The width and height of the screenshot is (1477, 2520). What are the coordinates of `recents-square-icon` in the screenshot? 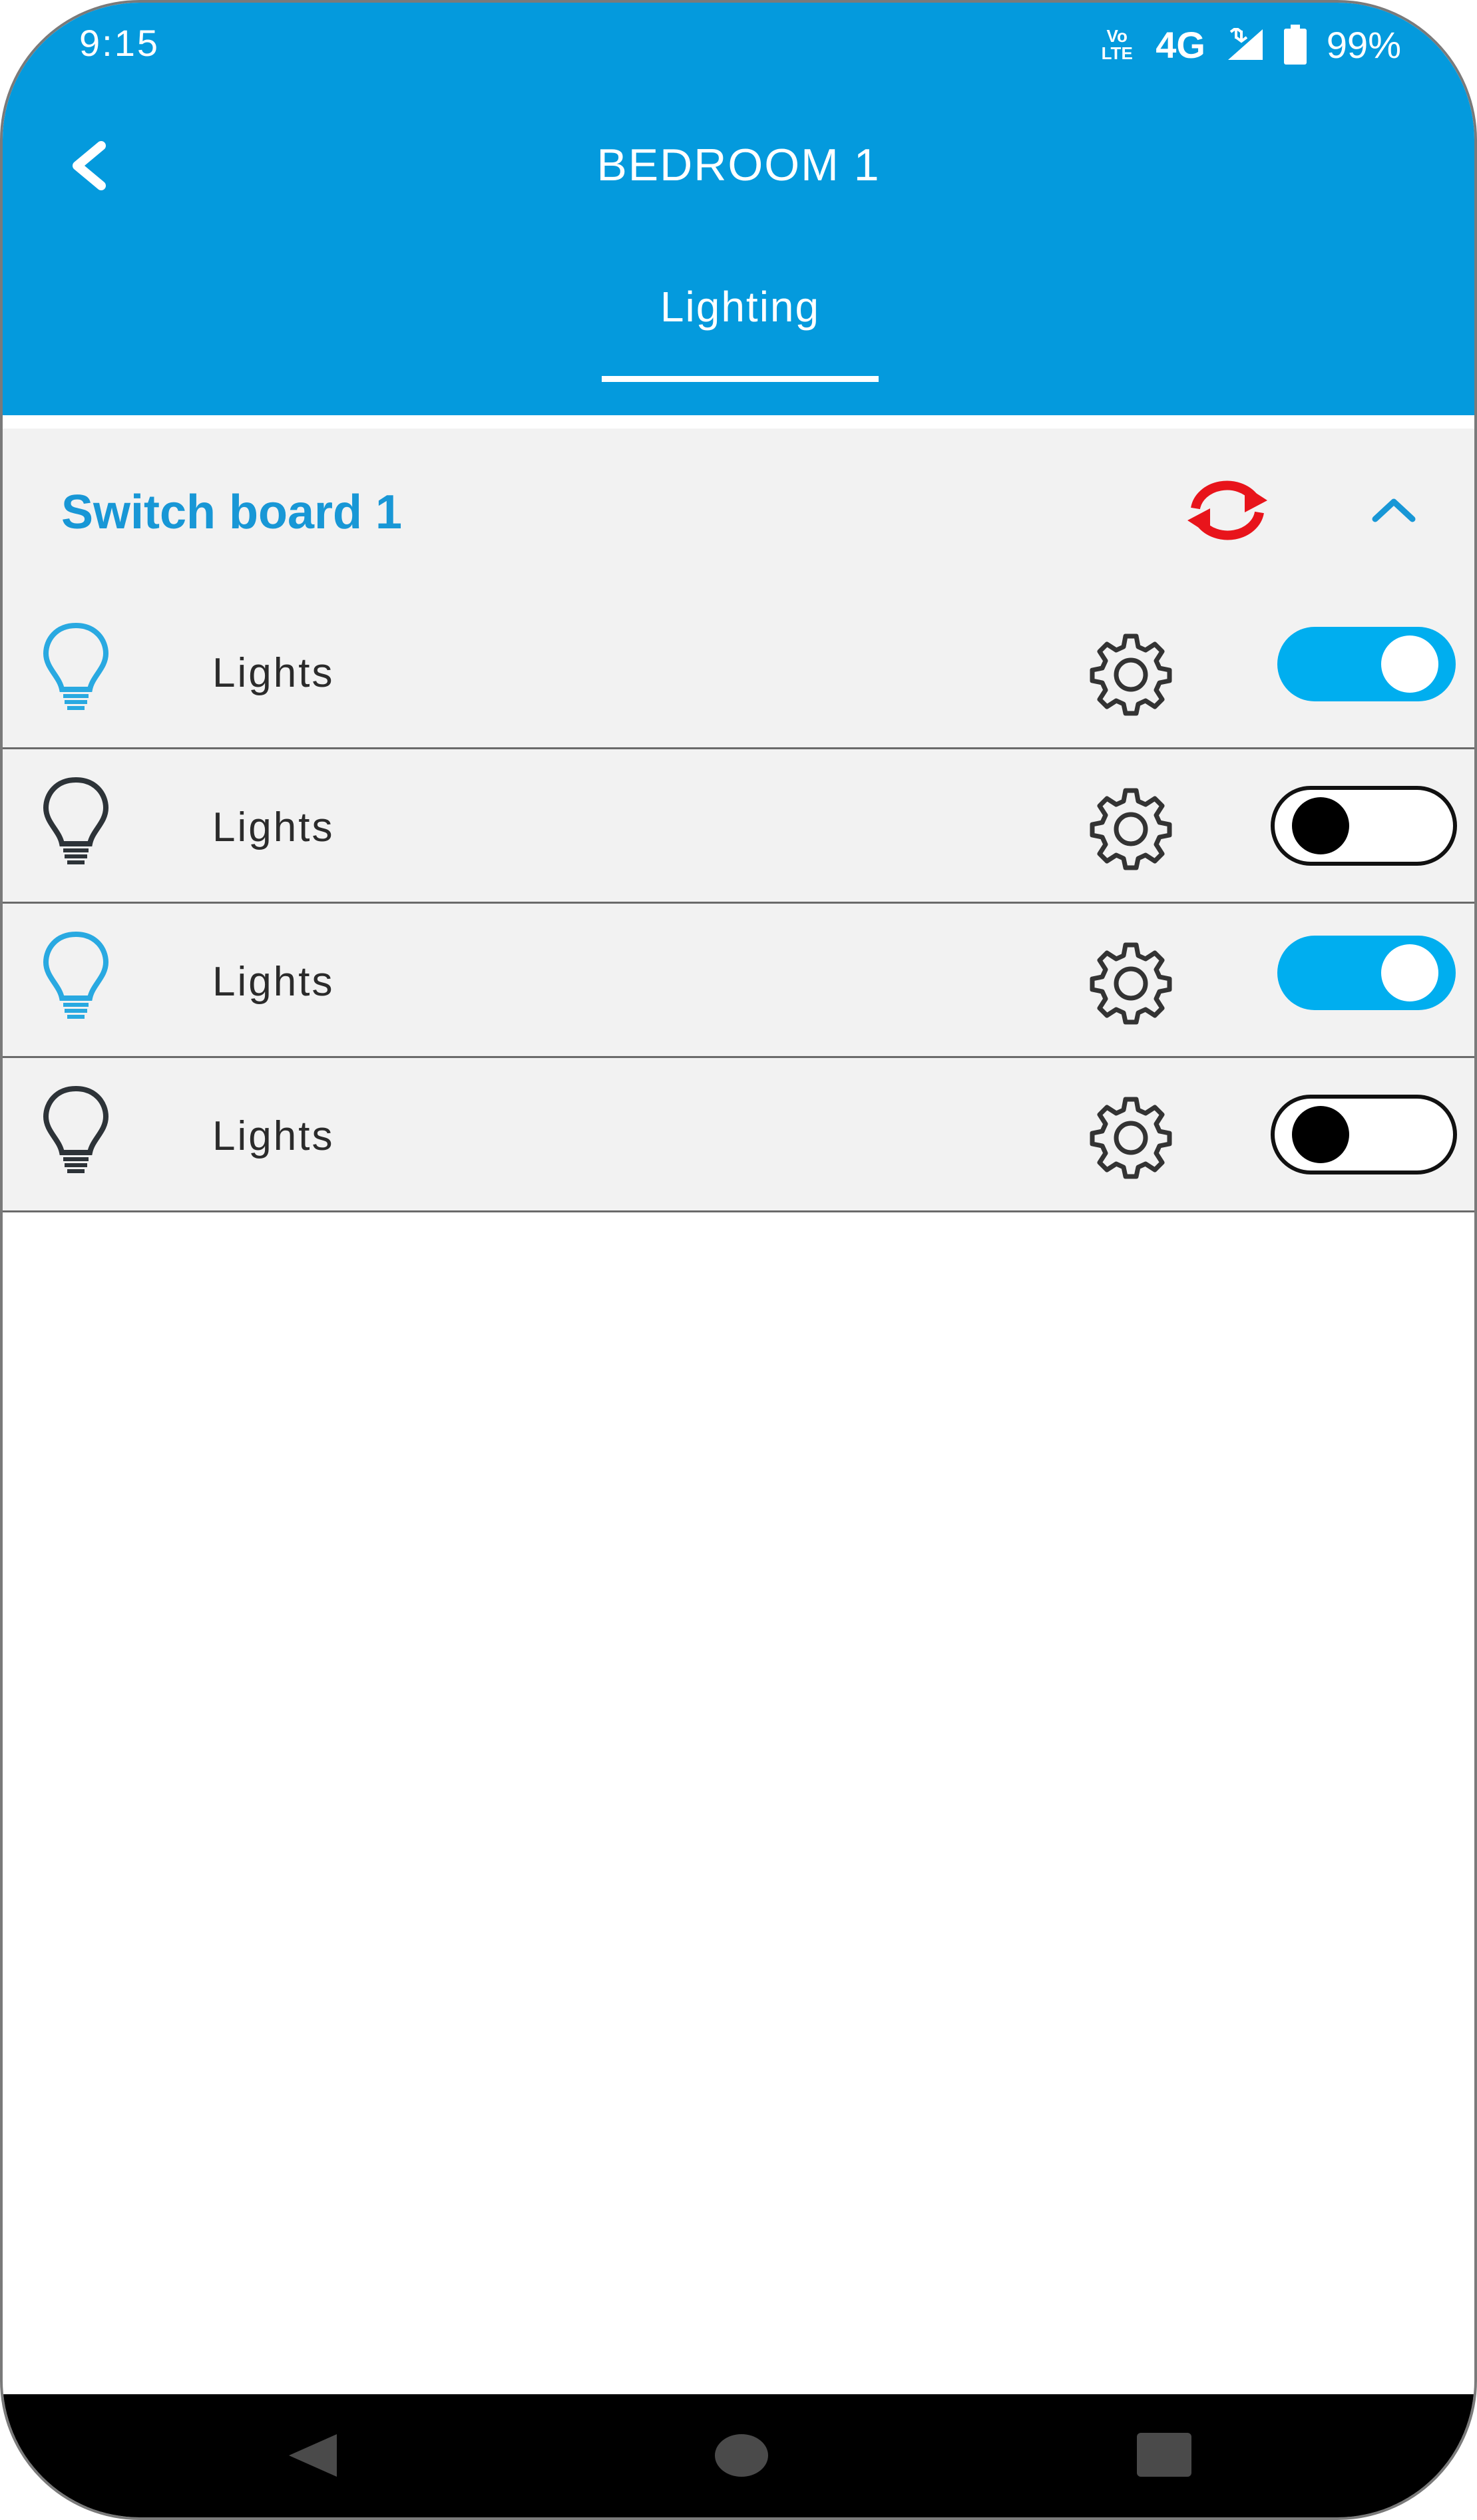 It's located at (1164, 2455).